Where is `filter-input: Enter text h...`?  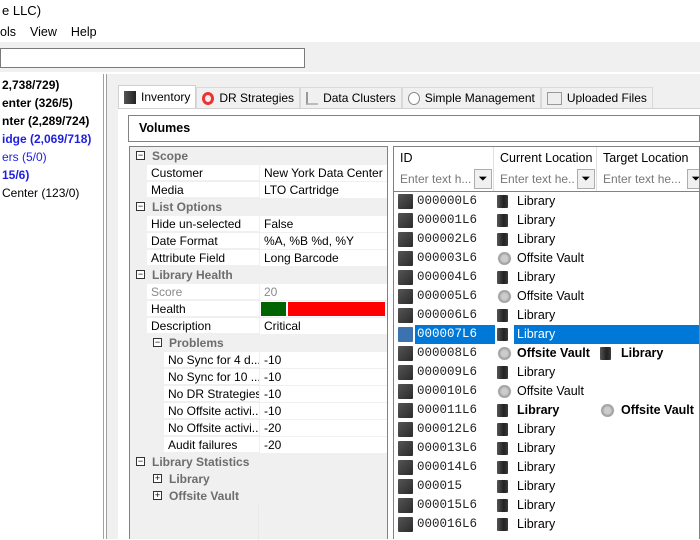
filter-input: Enter text h... is located at coordinates (434, 179).